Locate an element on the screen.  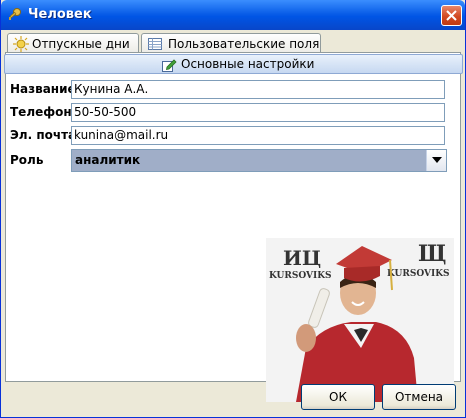
phone-label: Телефон is located at coordinates (41, 112).